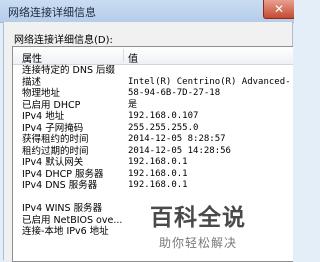 The height and width of the screenshot is (262, 320). What do you see at coordinates (63, 174) in the screenshot?
I see `row-property: IPv4 DHCP 服务器` at bounding box center [63, 174].